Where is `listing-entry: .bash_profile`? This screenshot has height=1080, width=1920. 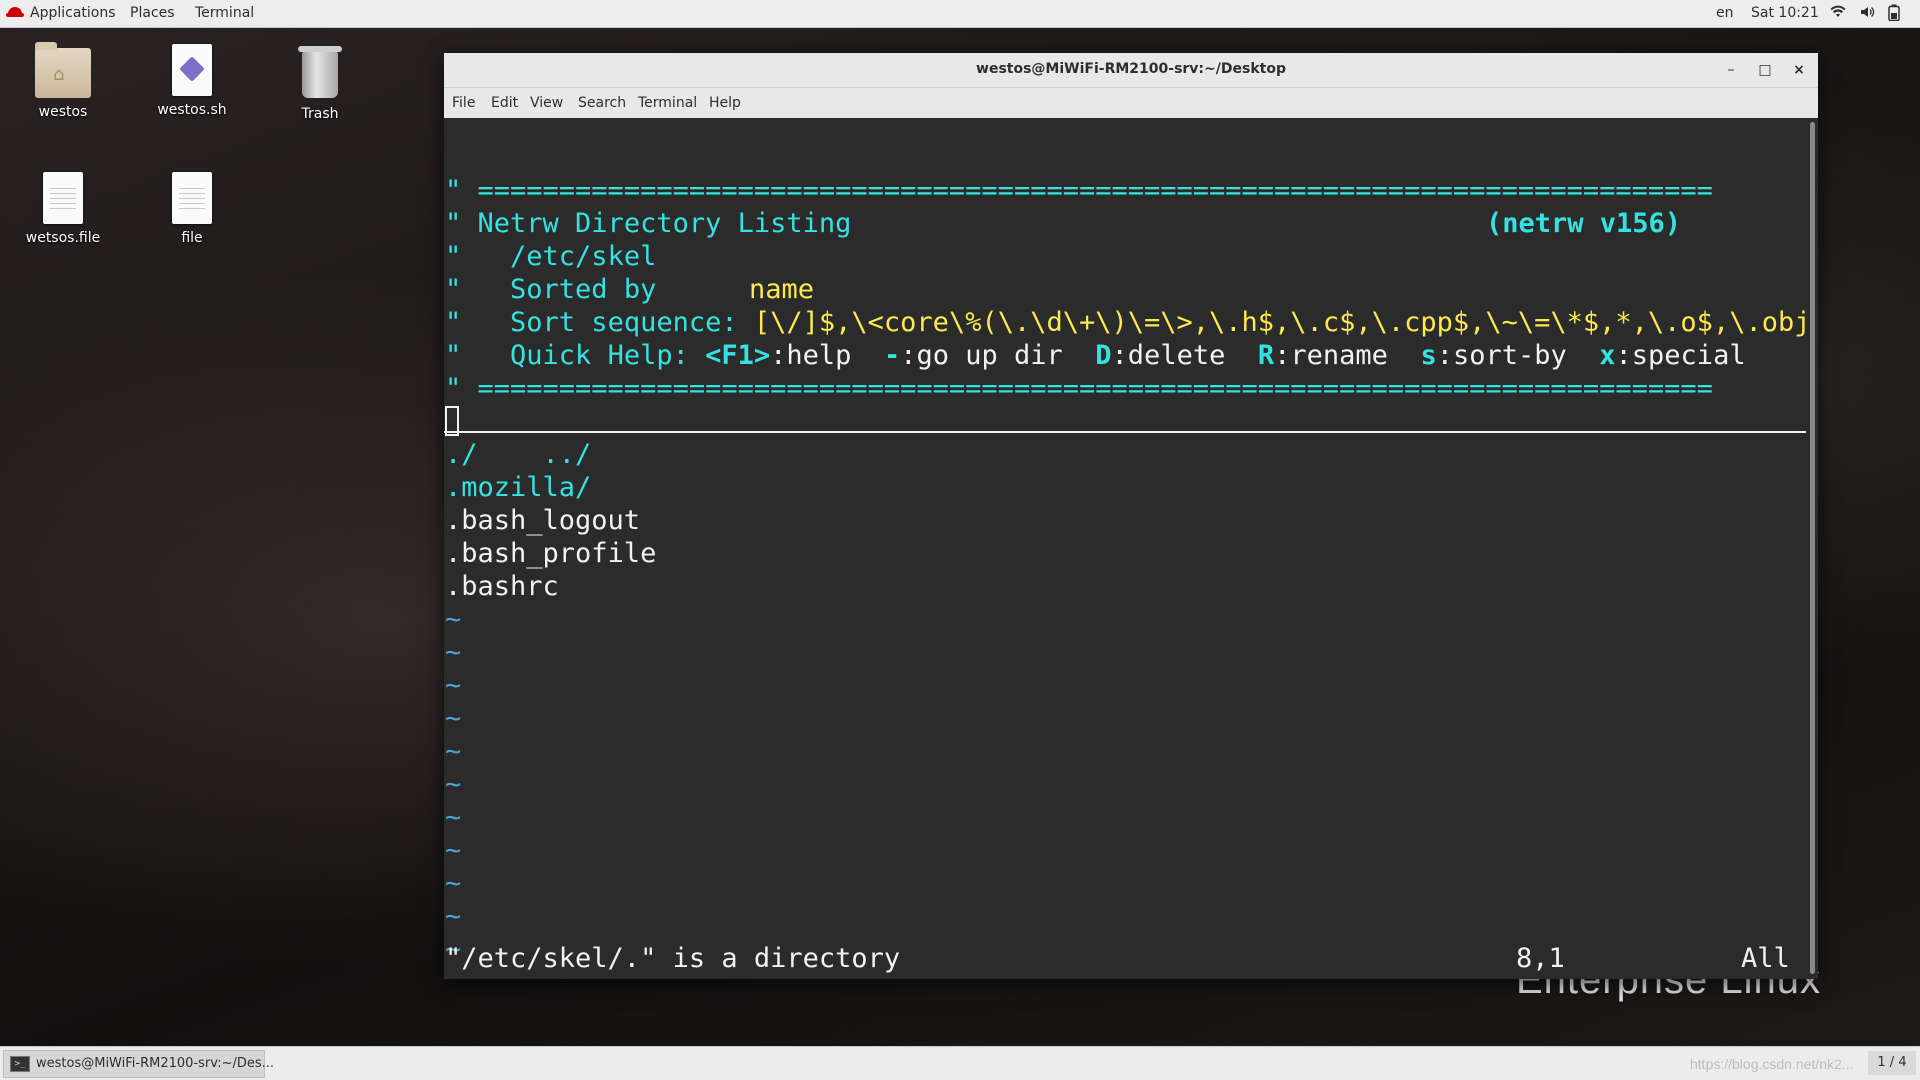 listing-entry: .bash_profile is located at coordinates (550, 553).